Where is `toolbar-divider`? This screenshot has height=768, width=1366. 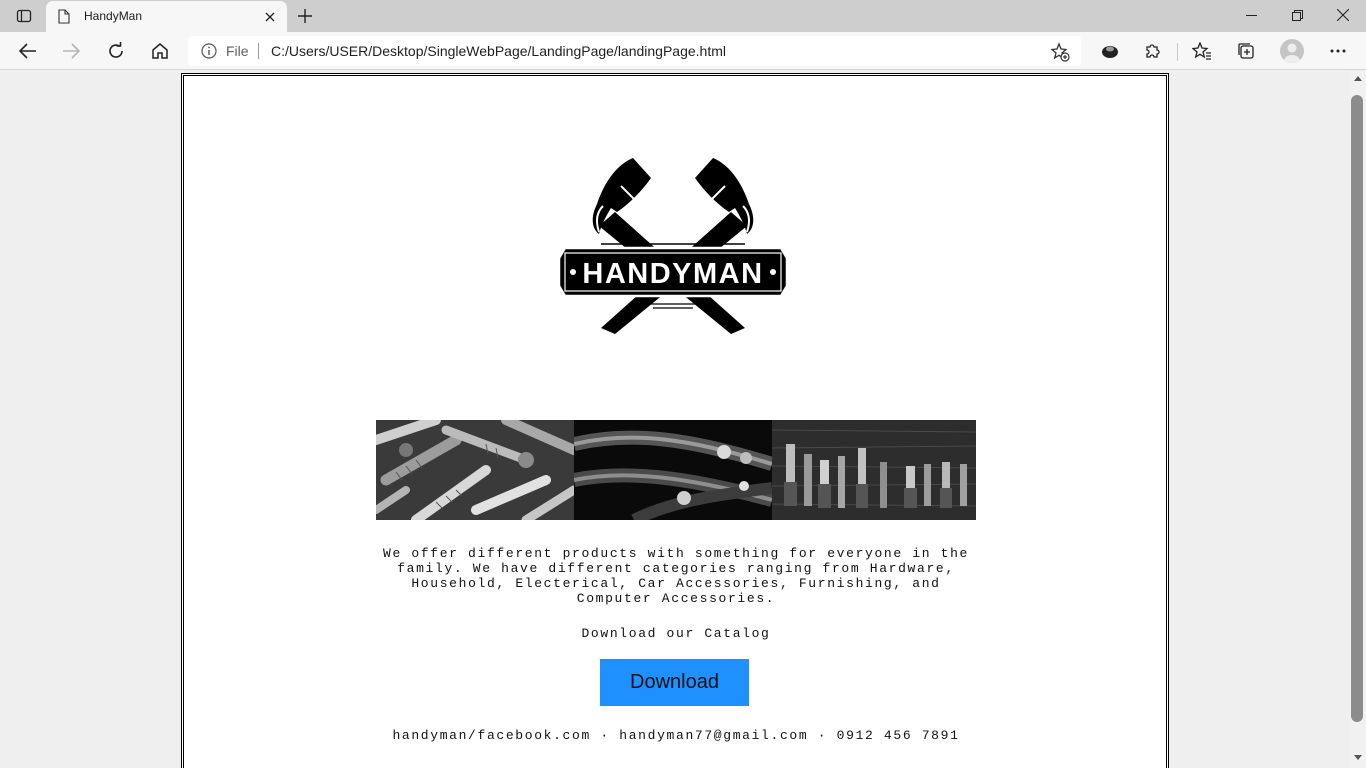
toolbar-divider is located at coordinates (1177, 52).